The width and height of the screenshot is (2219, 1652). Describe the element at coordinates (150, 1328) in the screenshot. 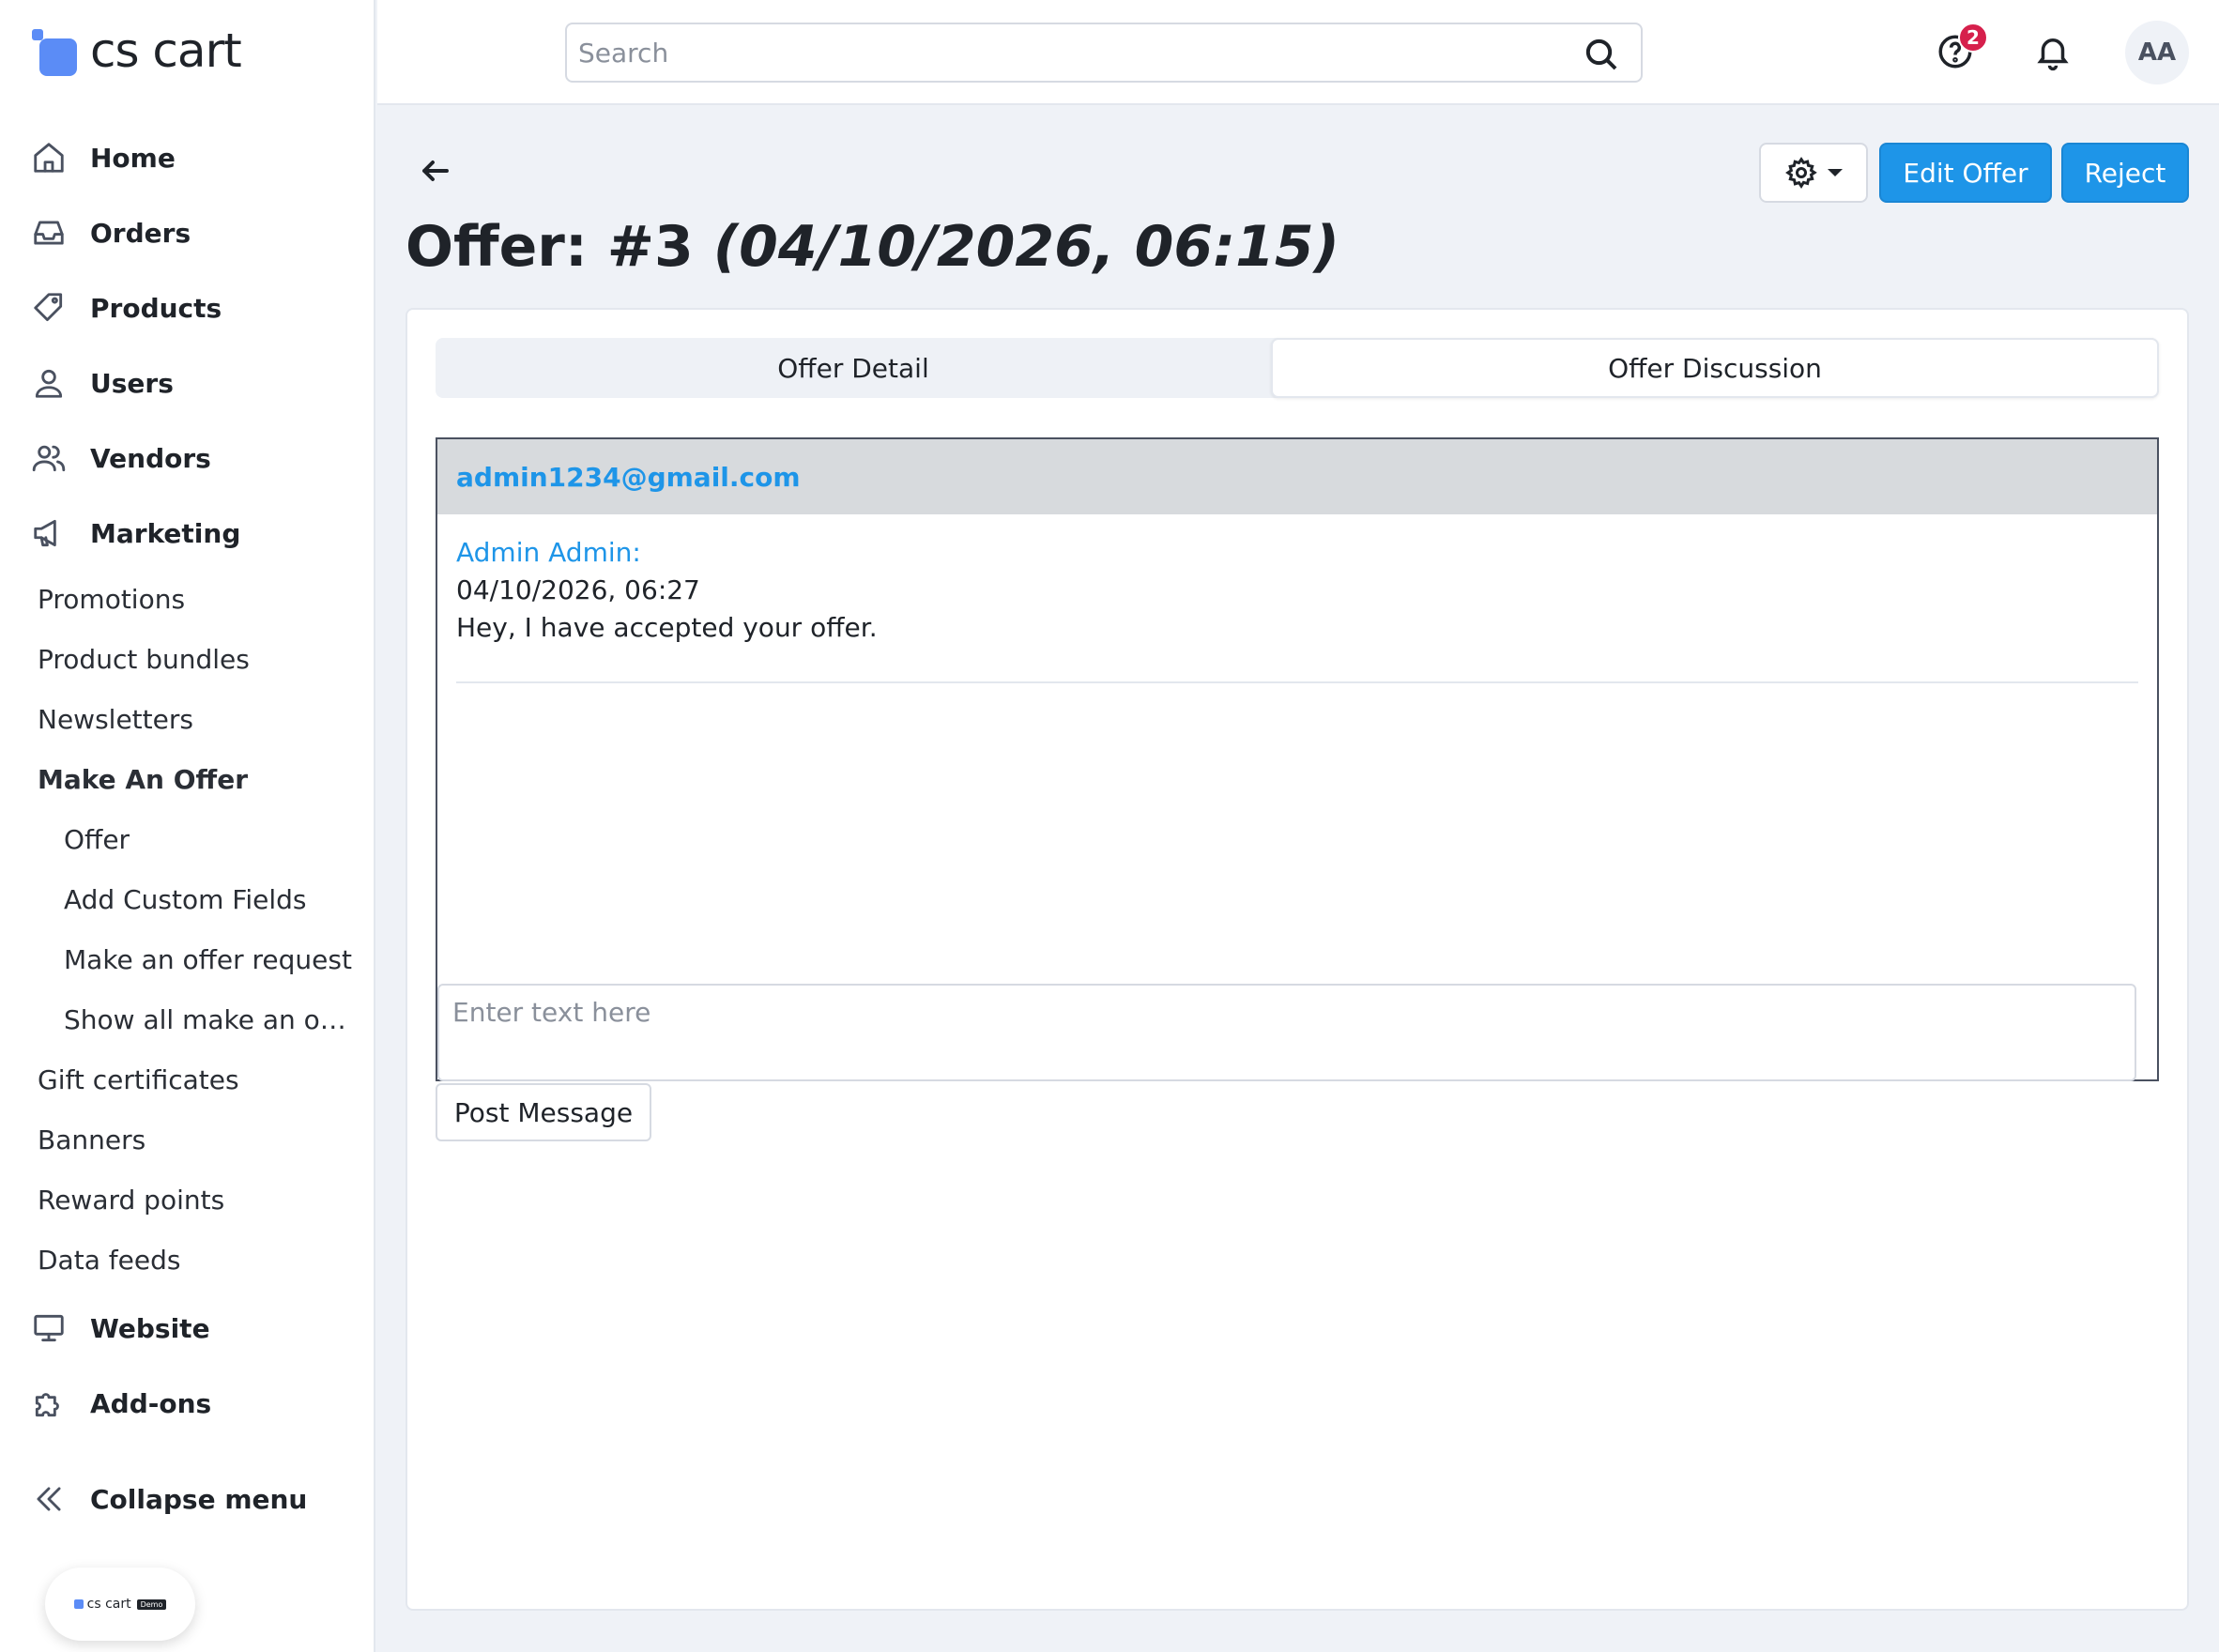

I see `sidebar-item-label: Website` at that location.